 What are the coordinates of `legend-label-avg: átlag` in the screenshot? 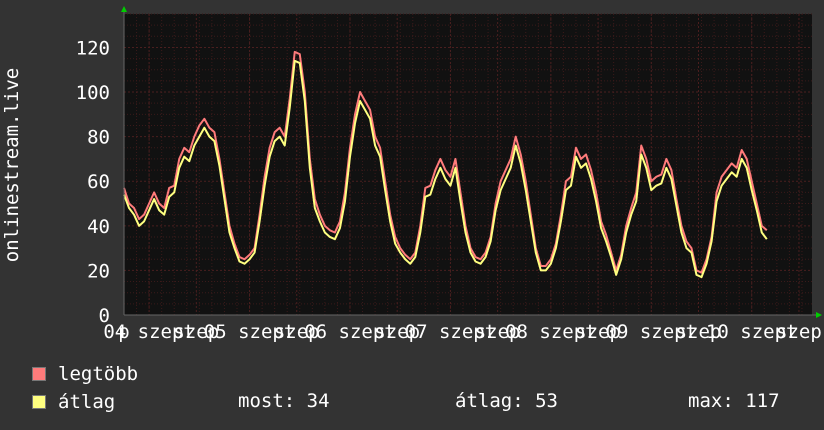 It's located at (87, 402).